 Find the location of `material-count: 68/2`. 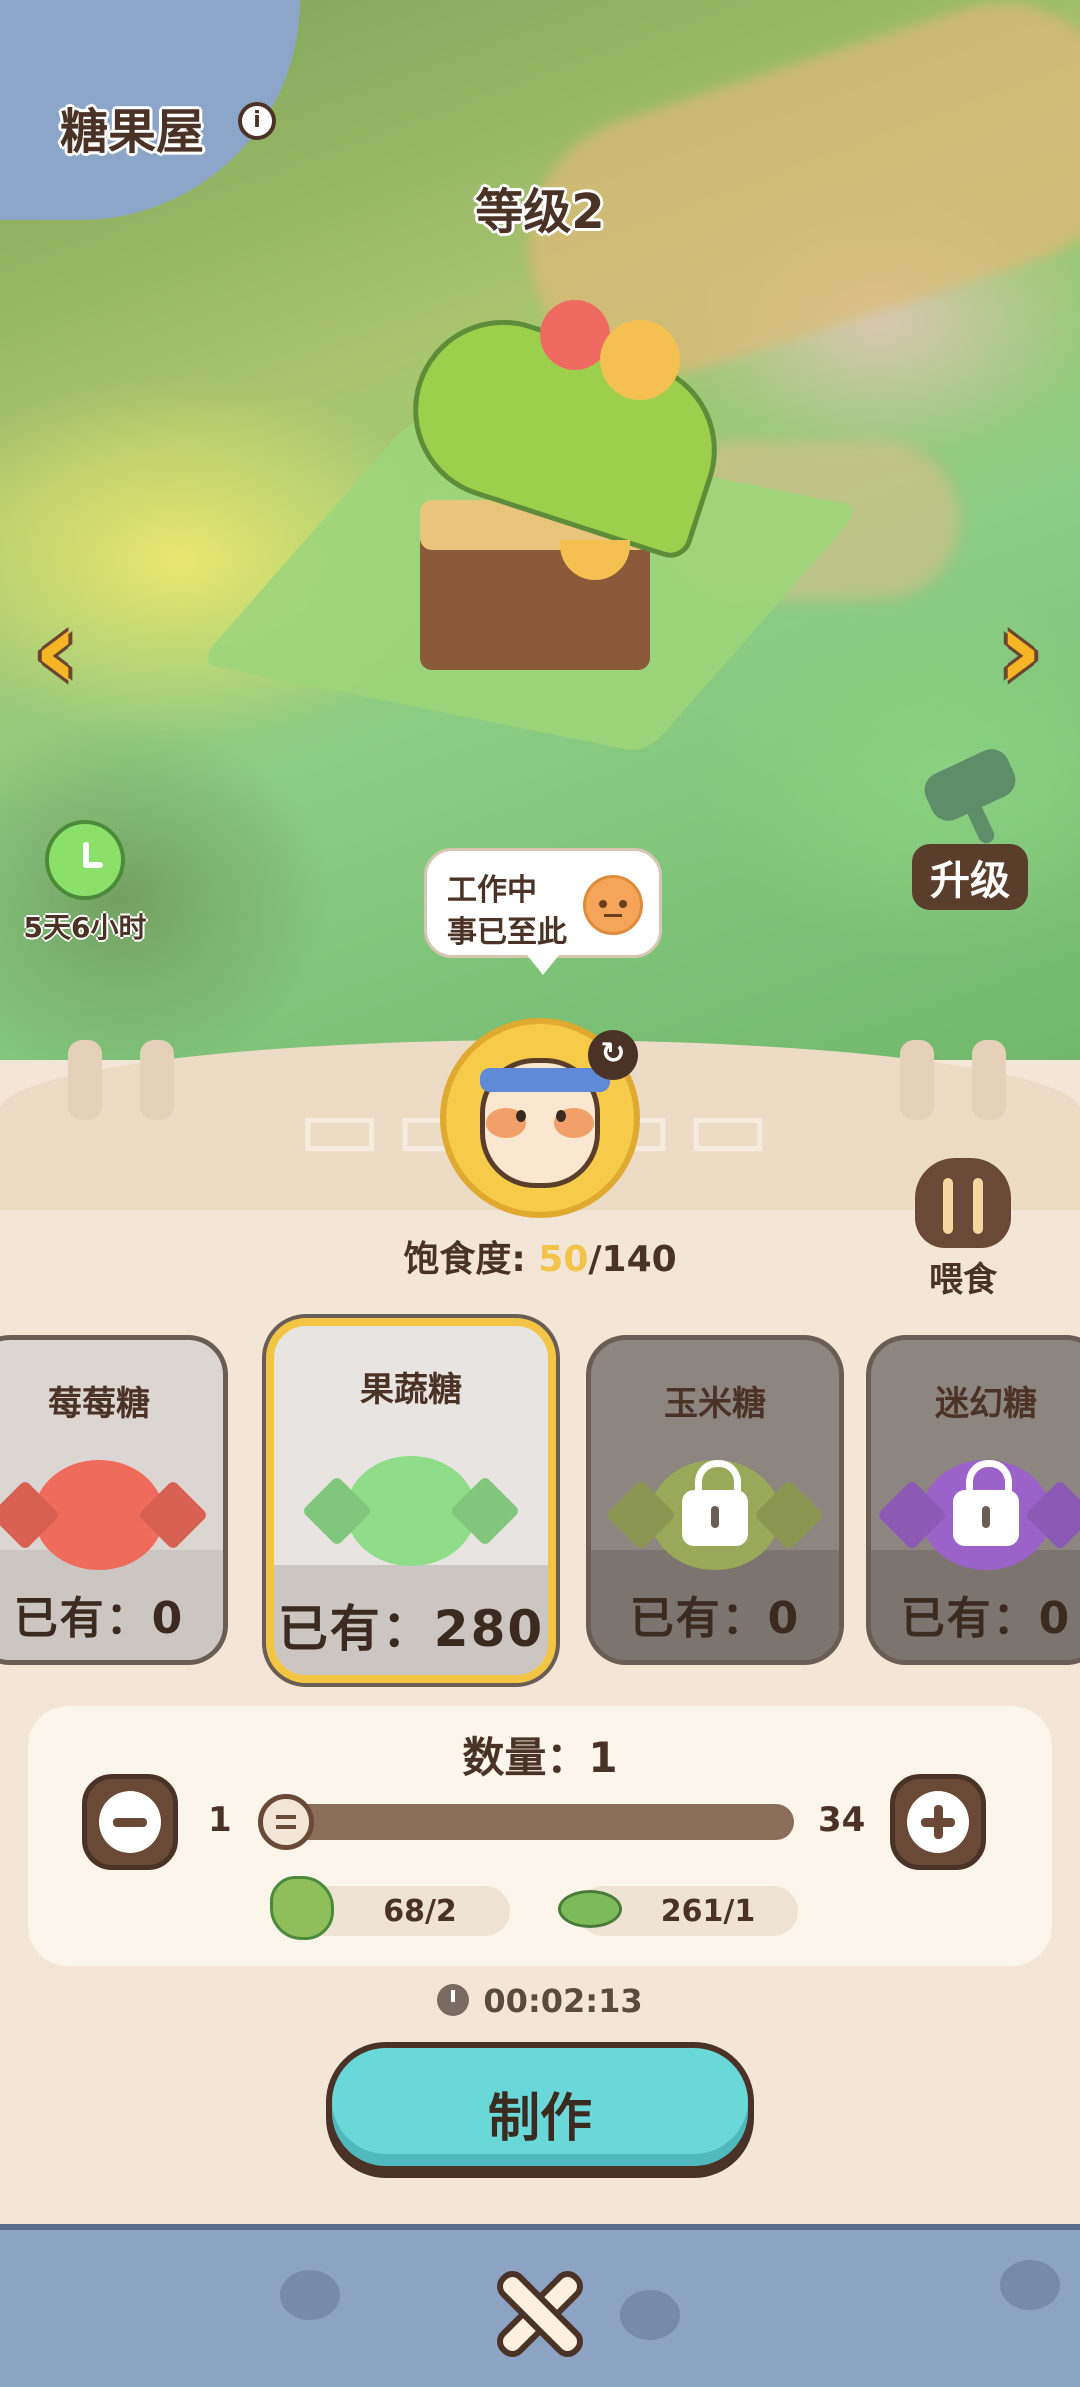

material-count: 68/2 is located at coordinates (420, 1911).